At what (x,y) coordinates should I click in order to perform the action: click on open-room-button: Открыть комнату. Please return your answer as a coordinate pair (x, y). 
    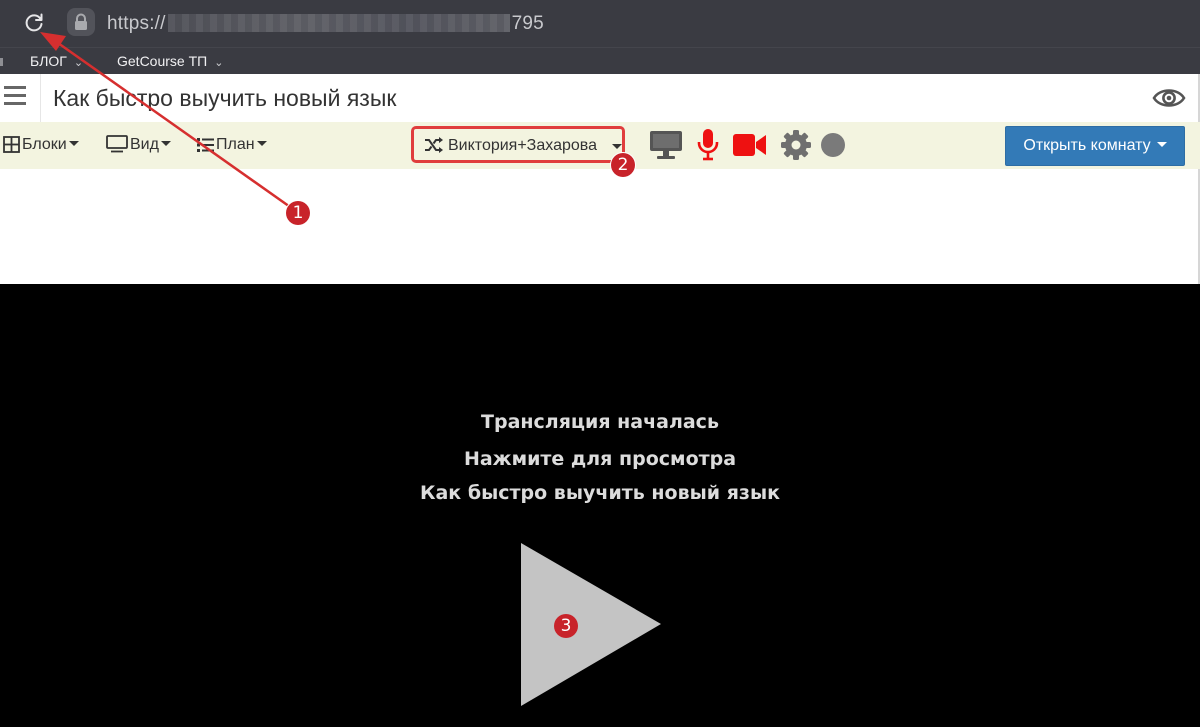
    Looking at the image, I should click on (1095, 146).